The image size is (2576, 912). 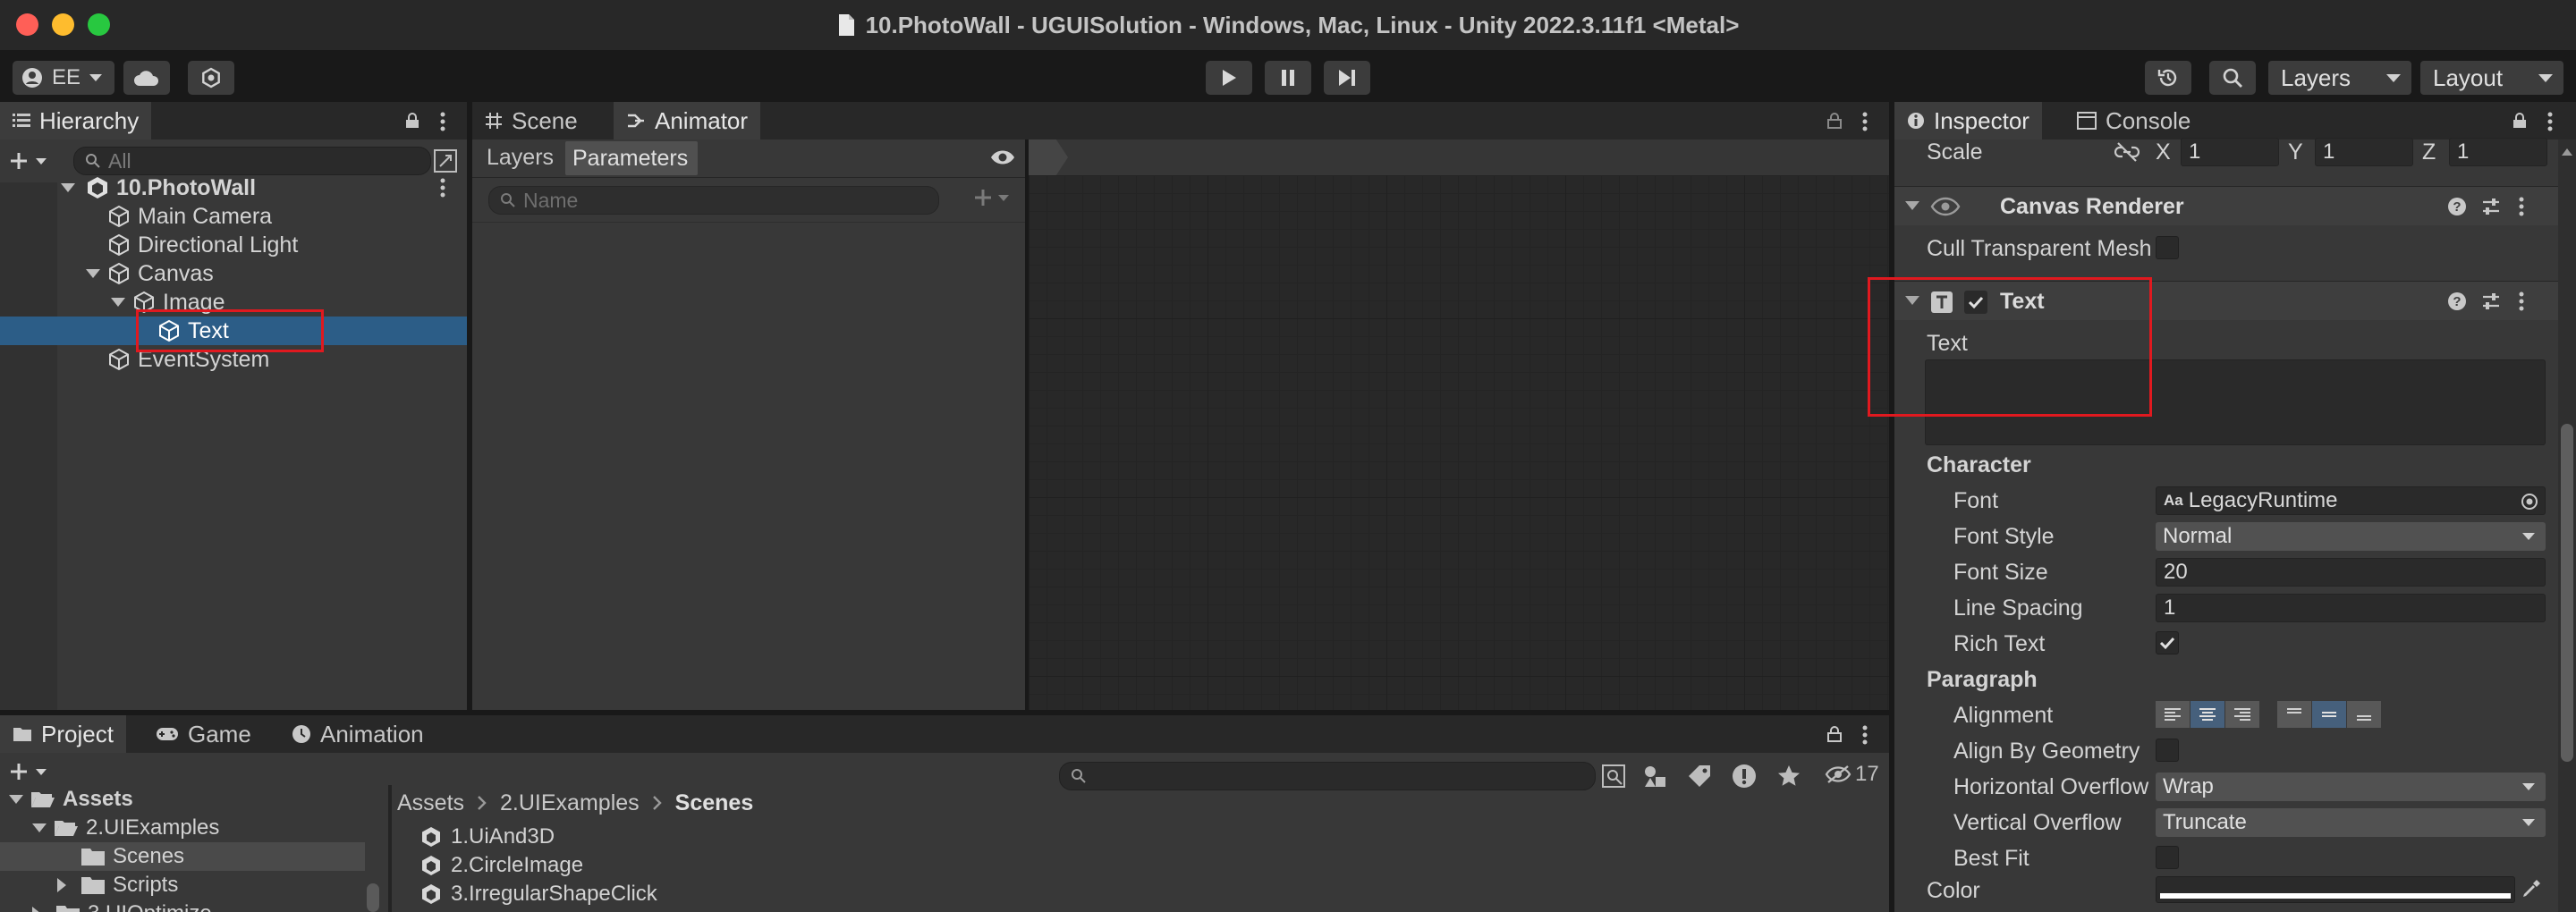 I want to click on tab-game: Game, so click(x=203, y=734).